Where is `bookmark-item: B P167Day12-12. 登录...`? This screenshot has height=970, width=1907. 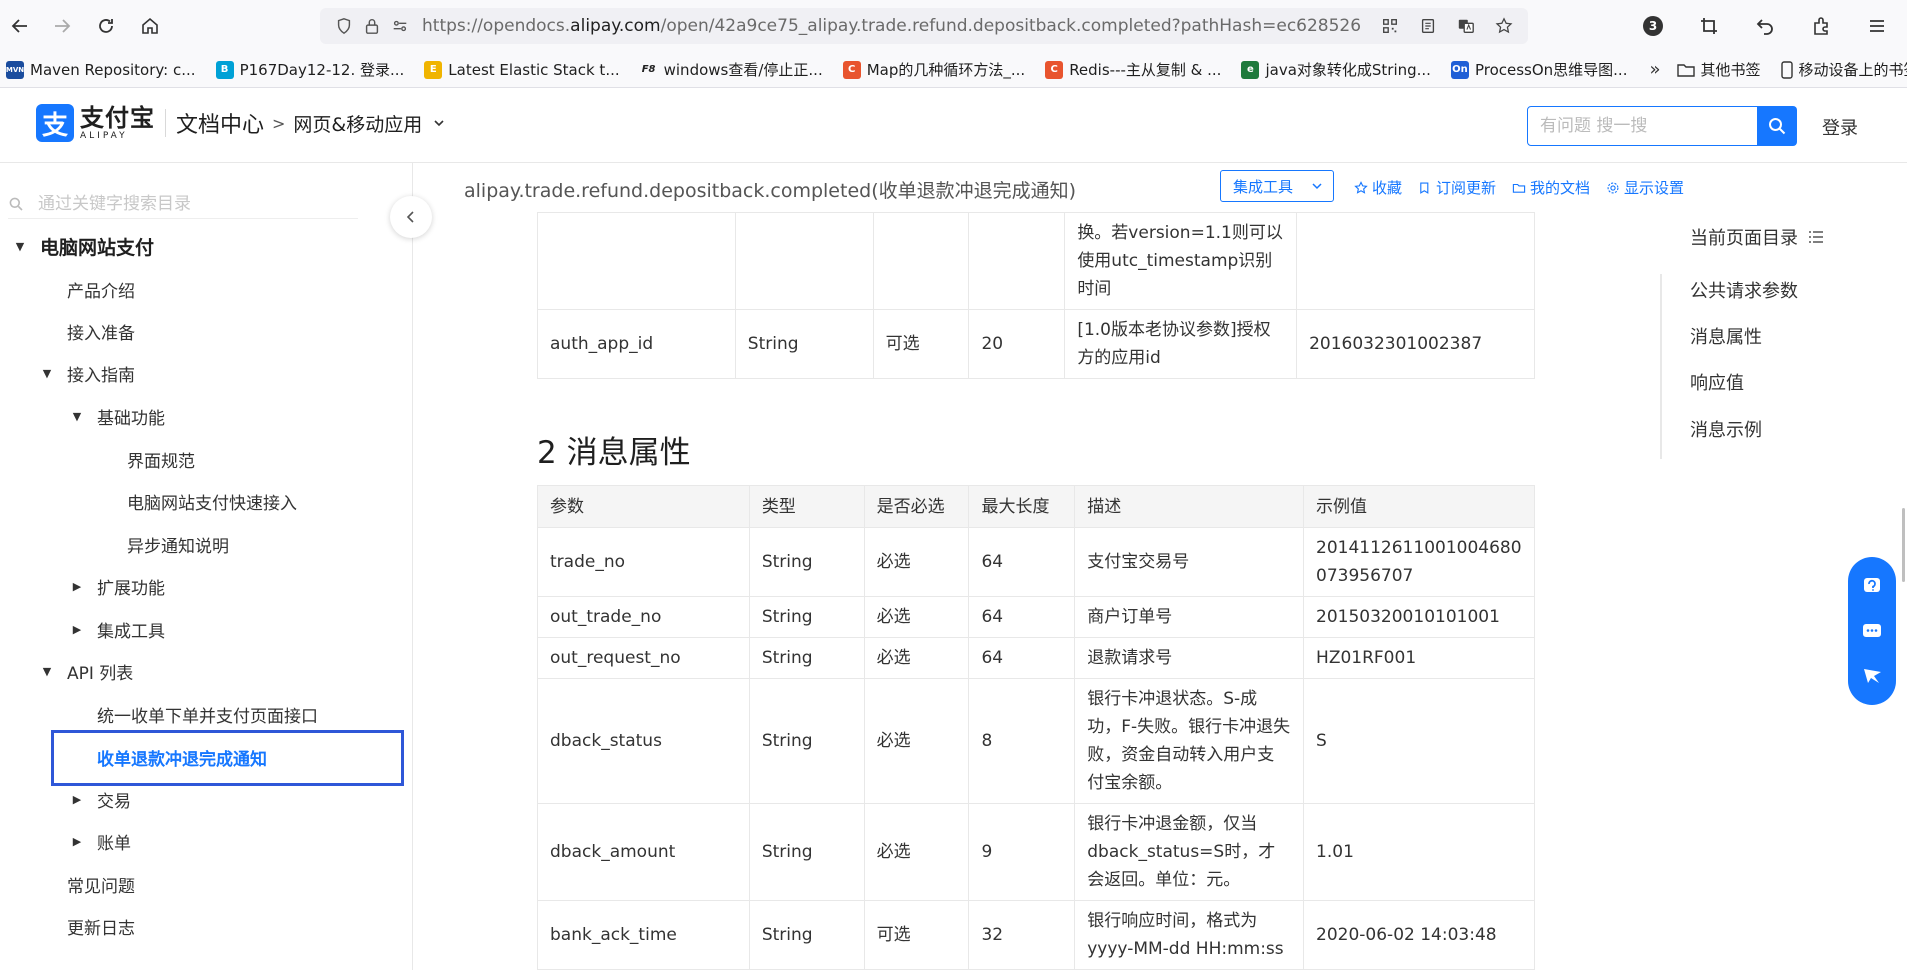
bookmark-item: B P167Day12-12. 登录... is located at coordinates (309, 69).